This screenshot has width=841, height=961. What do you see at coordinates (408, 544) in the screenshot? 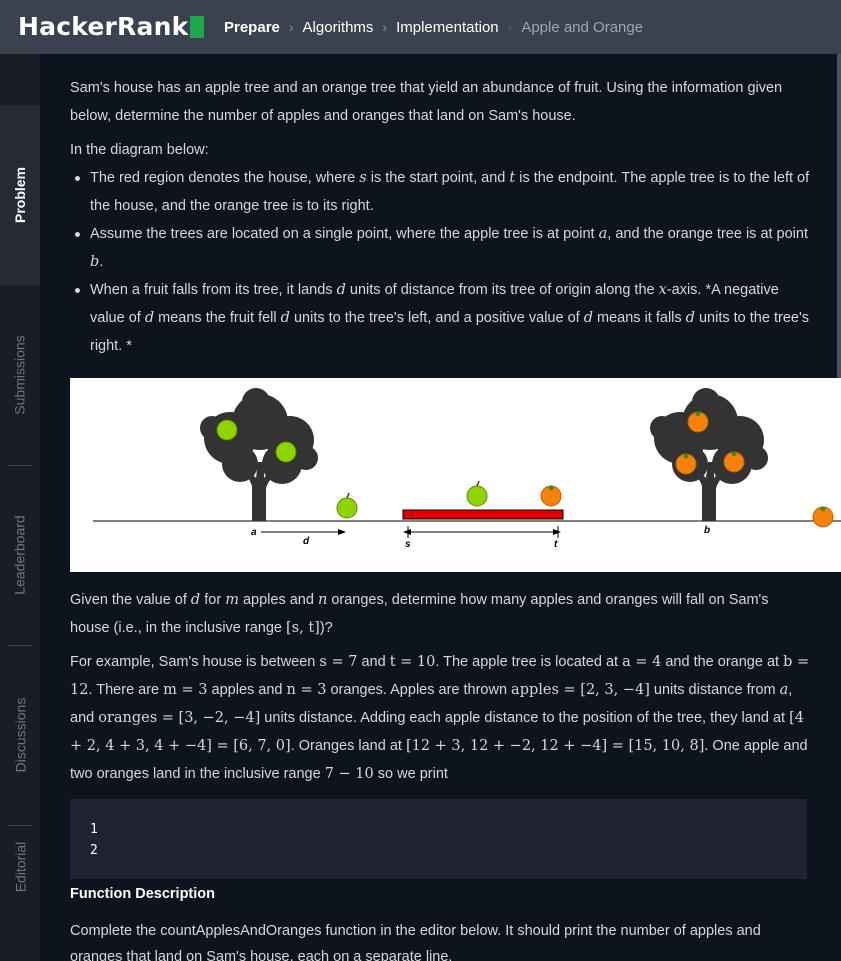
I see `label-s: s` at bounding box center [408, 544].